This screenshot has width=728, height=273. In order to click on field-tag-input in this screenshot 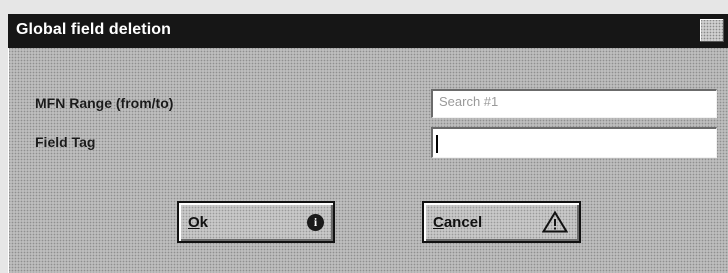, I will do `click(574, 142)`.